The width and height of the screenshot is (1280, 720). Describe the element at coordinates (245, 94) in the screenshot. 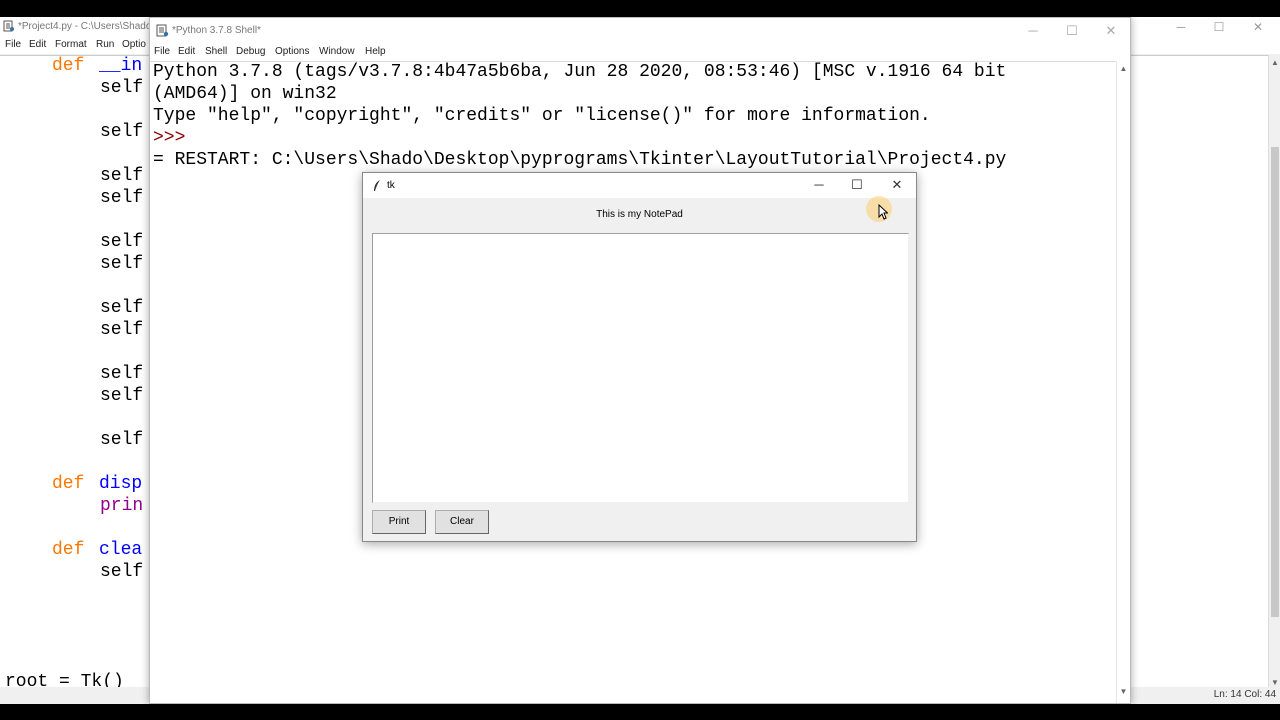

I see `shell-banner-line: (AMD64)] on win32` at that location.